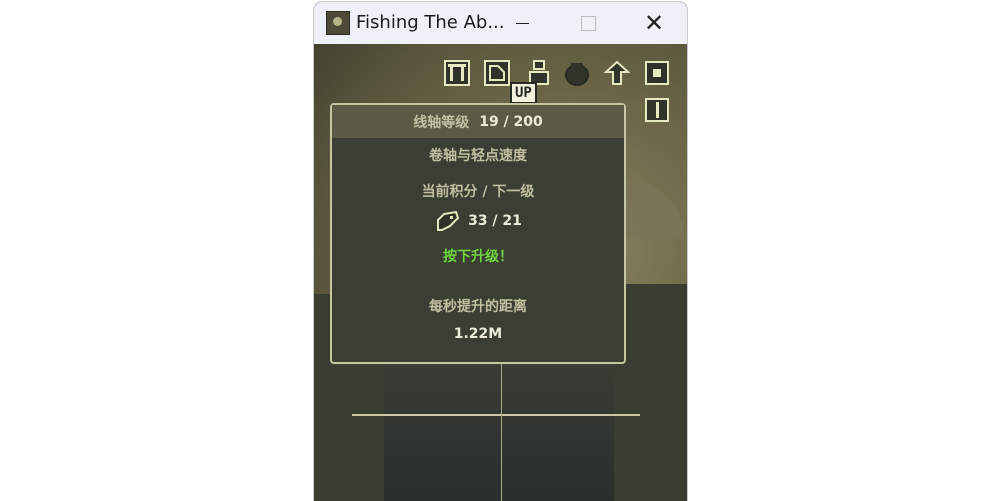  I want to click on map-icon, so click(497, 73).